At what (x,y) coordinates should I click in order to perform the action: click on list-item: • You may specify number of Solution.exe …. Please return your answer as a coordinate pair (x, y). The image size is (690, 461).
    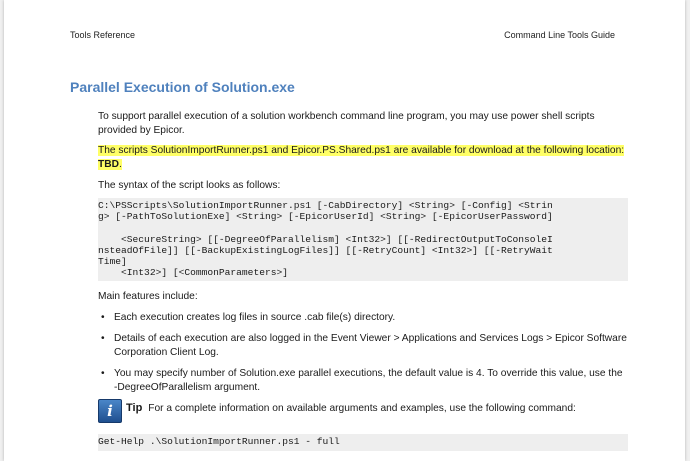
    Looking at the image, I should click on (363, 381).